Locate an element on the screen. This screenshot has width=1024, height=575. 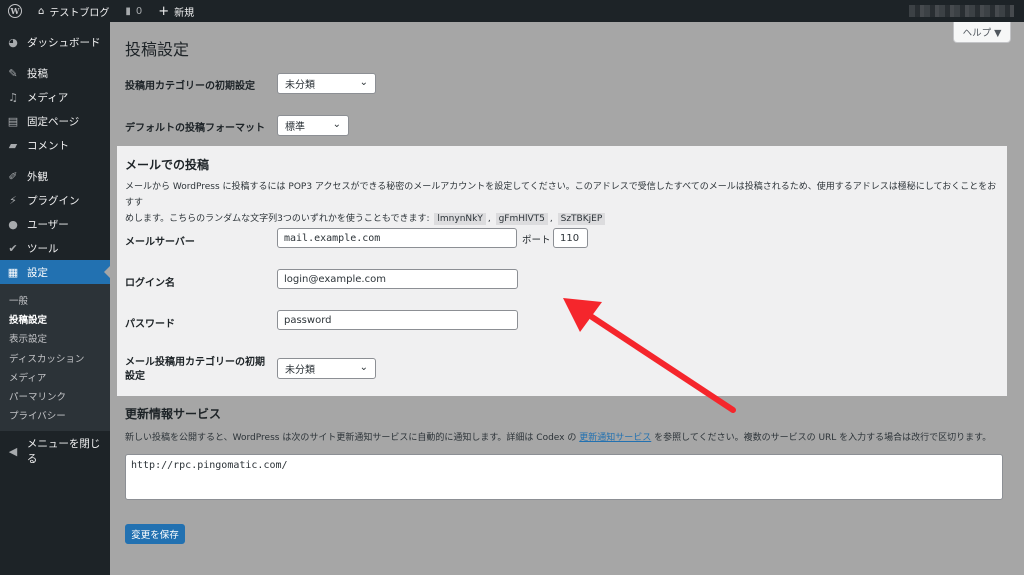
submenu-item-reading: 表示設定 is located at coordinates (55, 338).